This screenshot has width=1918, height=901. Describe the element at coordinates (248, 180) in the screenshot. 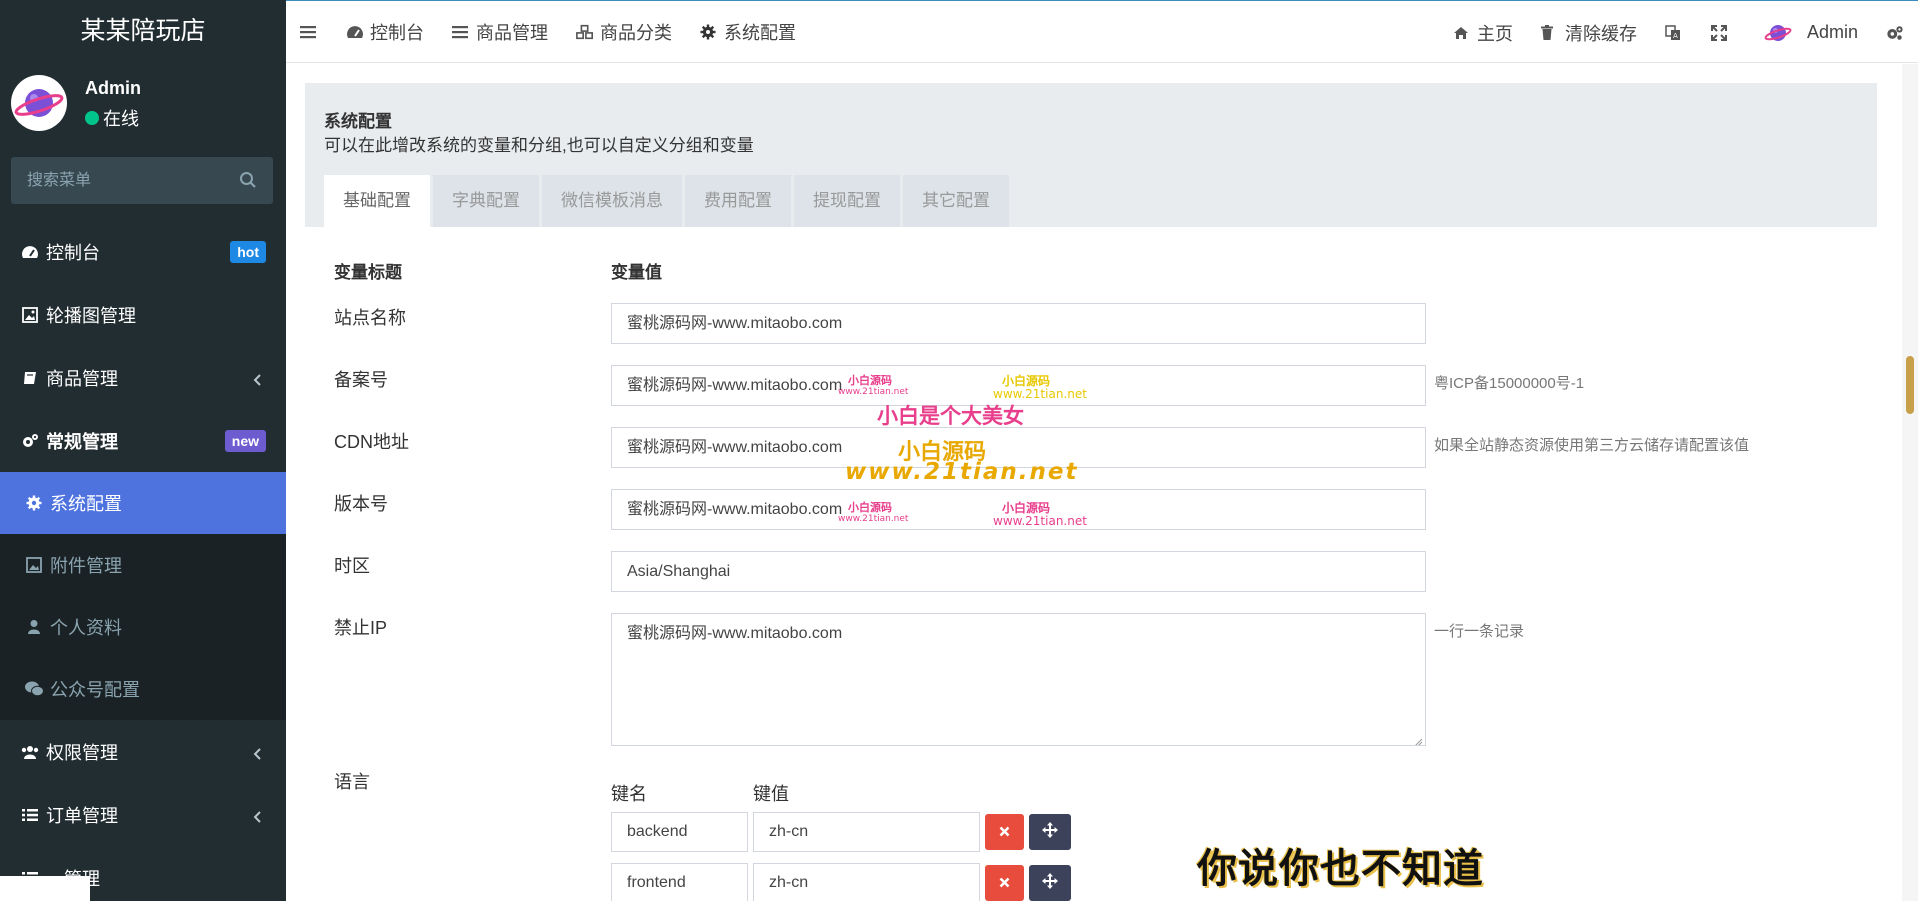

I see `search-icon` at that location.